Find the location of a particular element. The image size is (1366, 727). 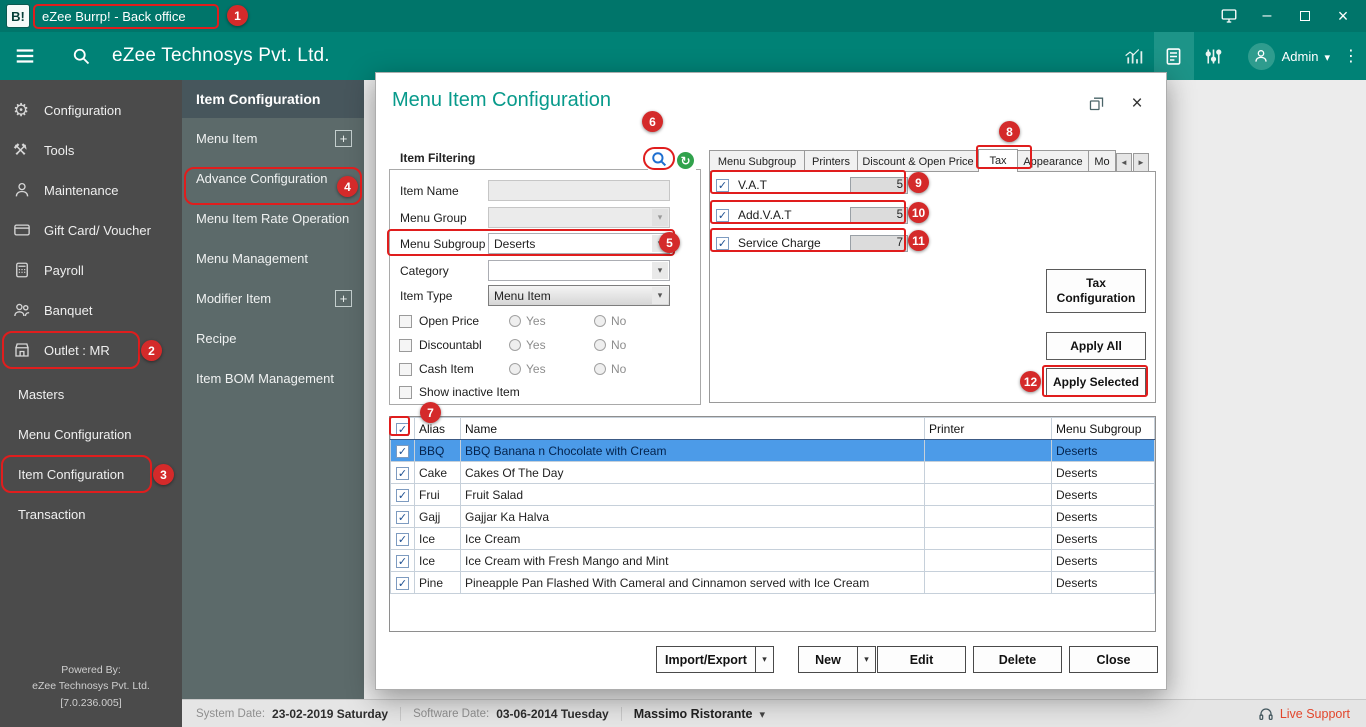

tab-printers: Printers is located at coordinates (831, 161).